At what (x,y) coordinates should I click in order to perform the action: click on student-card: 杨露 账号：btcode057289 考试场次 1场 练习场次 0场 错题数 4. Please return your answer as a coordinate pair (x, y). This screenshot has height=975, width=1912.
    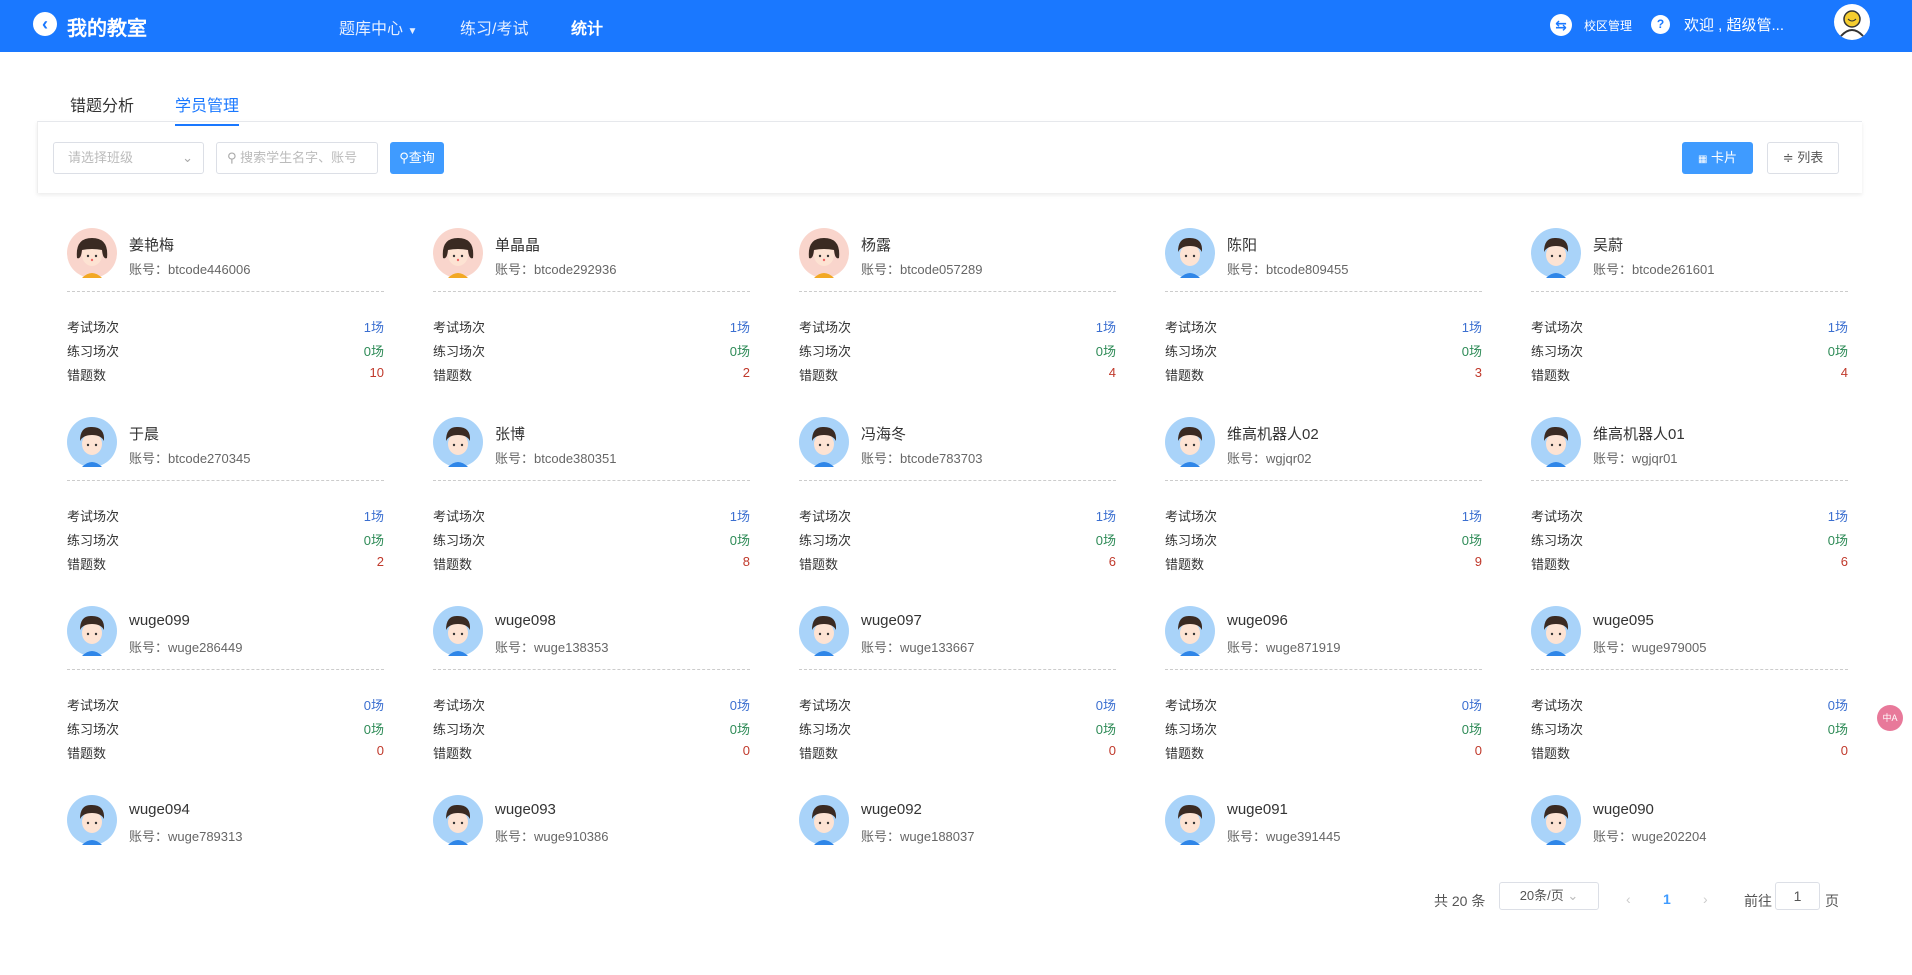
    Looking at the image, I should click on (957, 318).